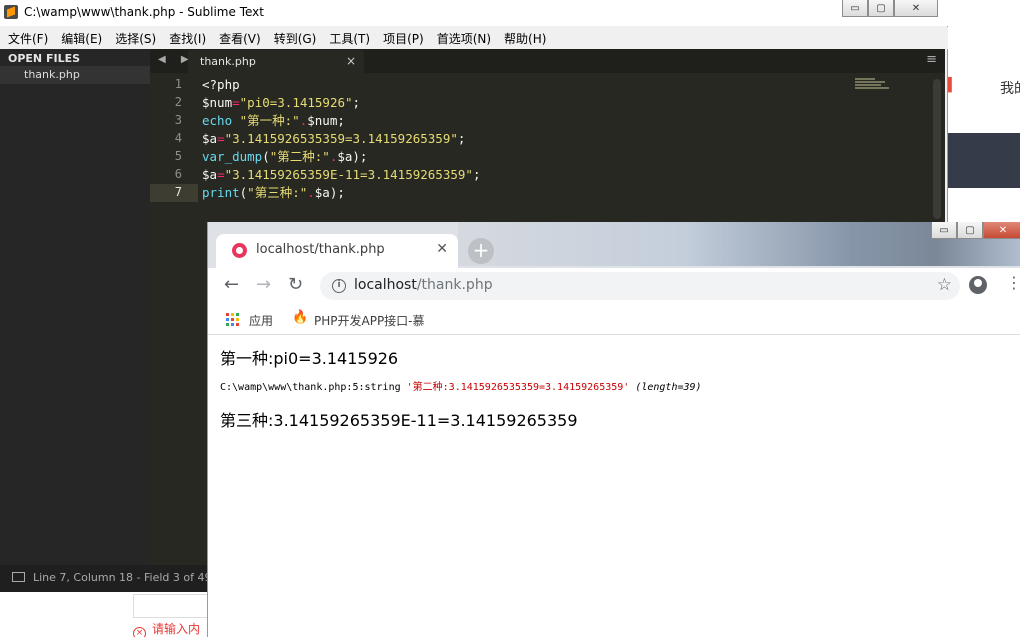 The height and width of the screenshot is (637, 1020). I want to click on code-token: (, so click(266, 156).